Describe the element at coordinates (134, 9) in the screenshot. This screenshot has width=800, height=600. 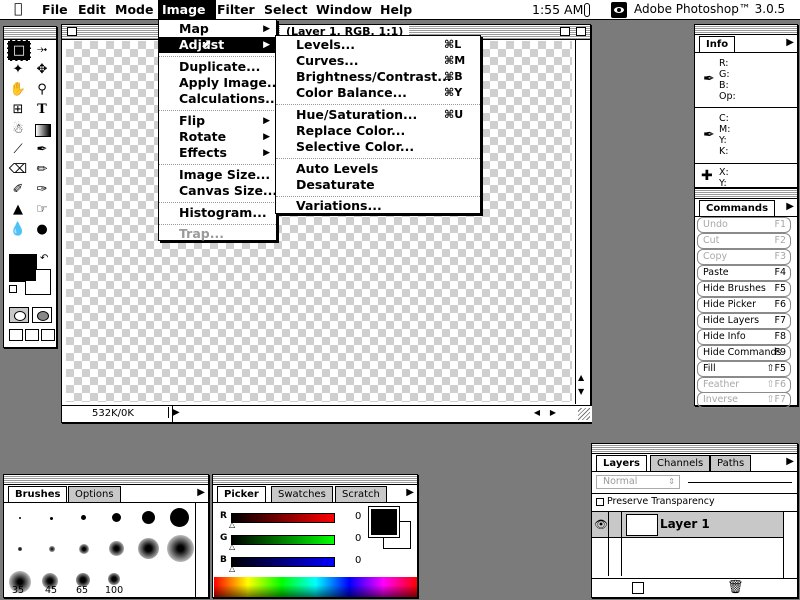
I see `menu-mode: Mode` at that location.